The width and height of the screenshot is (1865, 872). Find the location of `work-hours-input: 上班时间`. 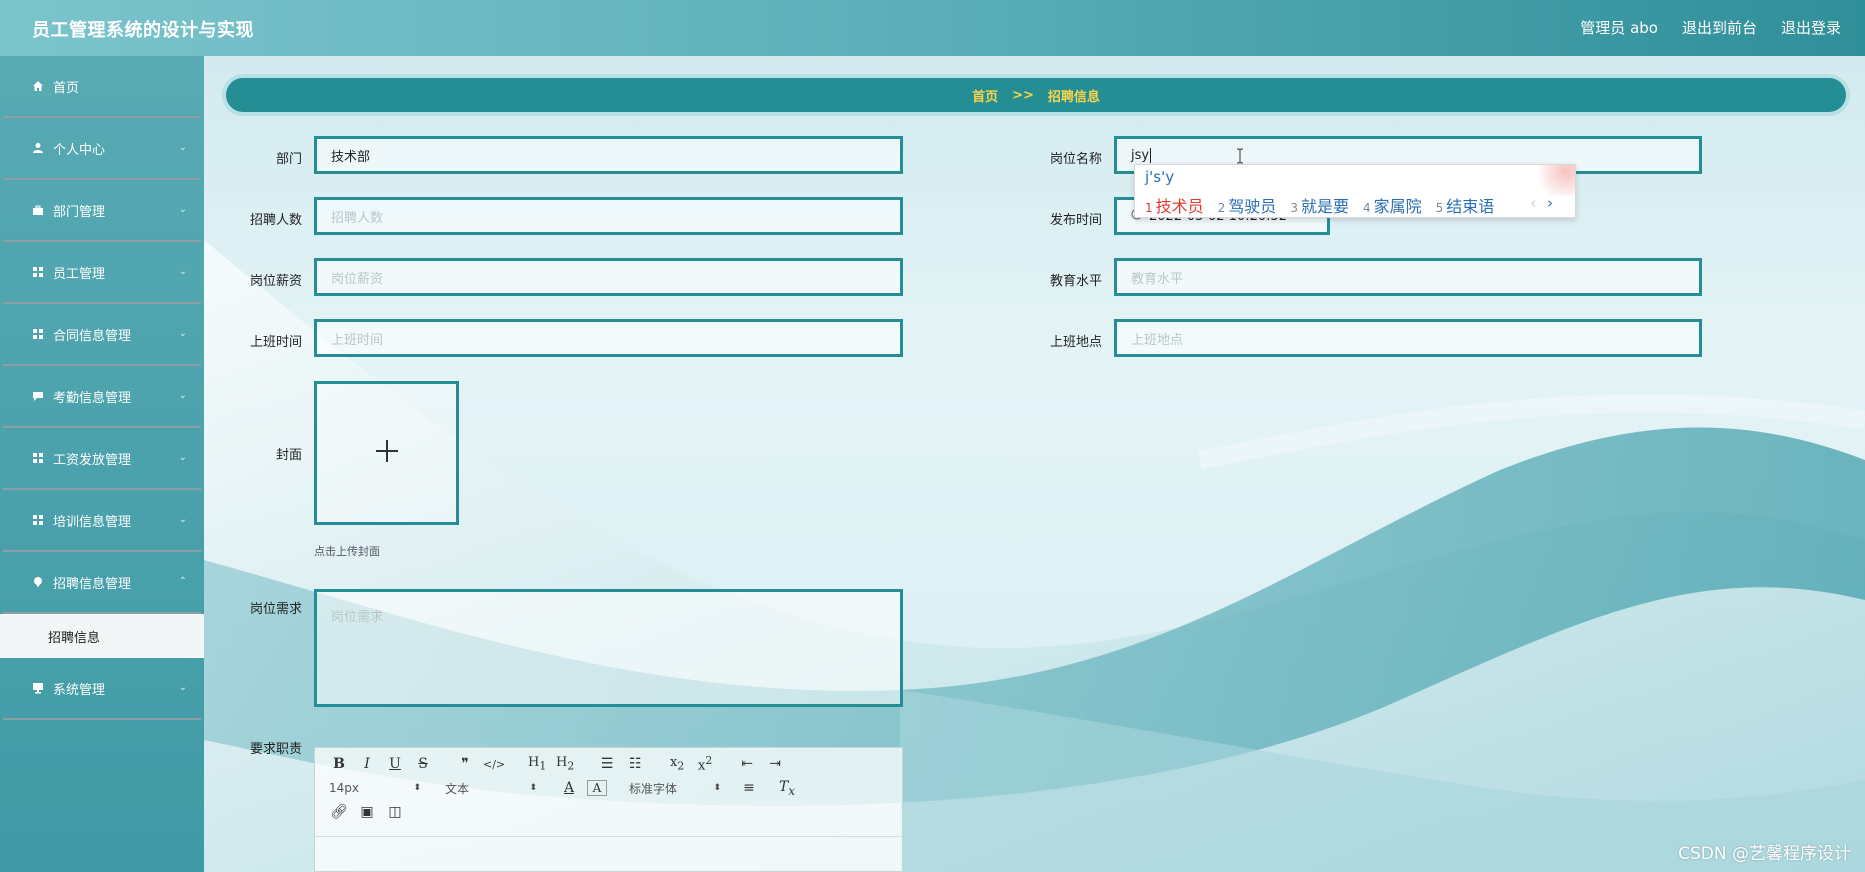

work-hours-input: 上班时间 is located at coordinates (608, 338).